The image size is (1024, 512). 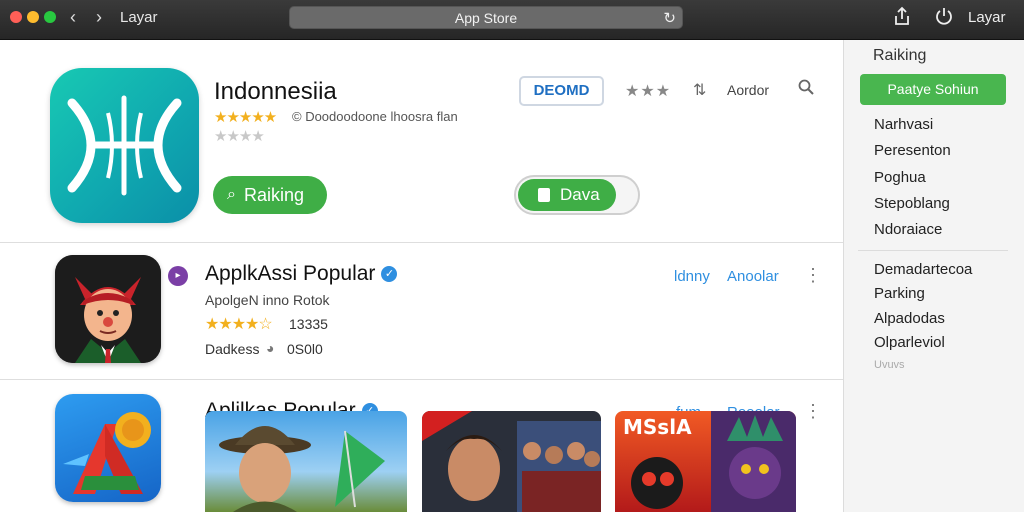 What do you see at coordinates (923, 269) in the screenshot?
I see `sidebar-item: Demadartecoa` at bounding box center [923, 269].